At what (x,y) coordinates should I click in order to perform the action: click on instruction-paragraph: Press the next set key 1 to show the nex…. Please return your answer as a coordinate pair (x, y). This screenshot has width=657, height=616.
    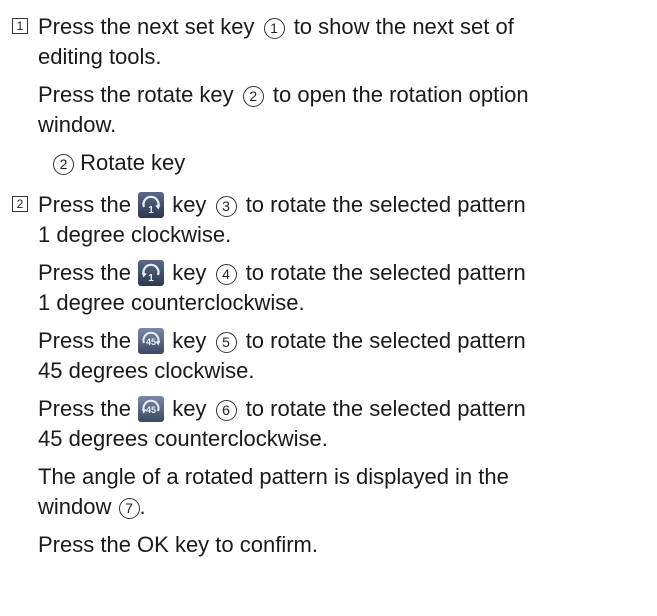
    Looking at the image, I should click on (342, 42).